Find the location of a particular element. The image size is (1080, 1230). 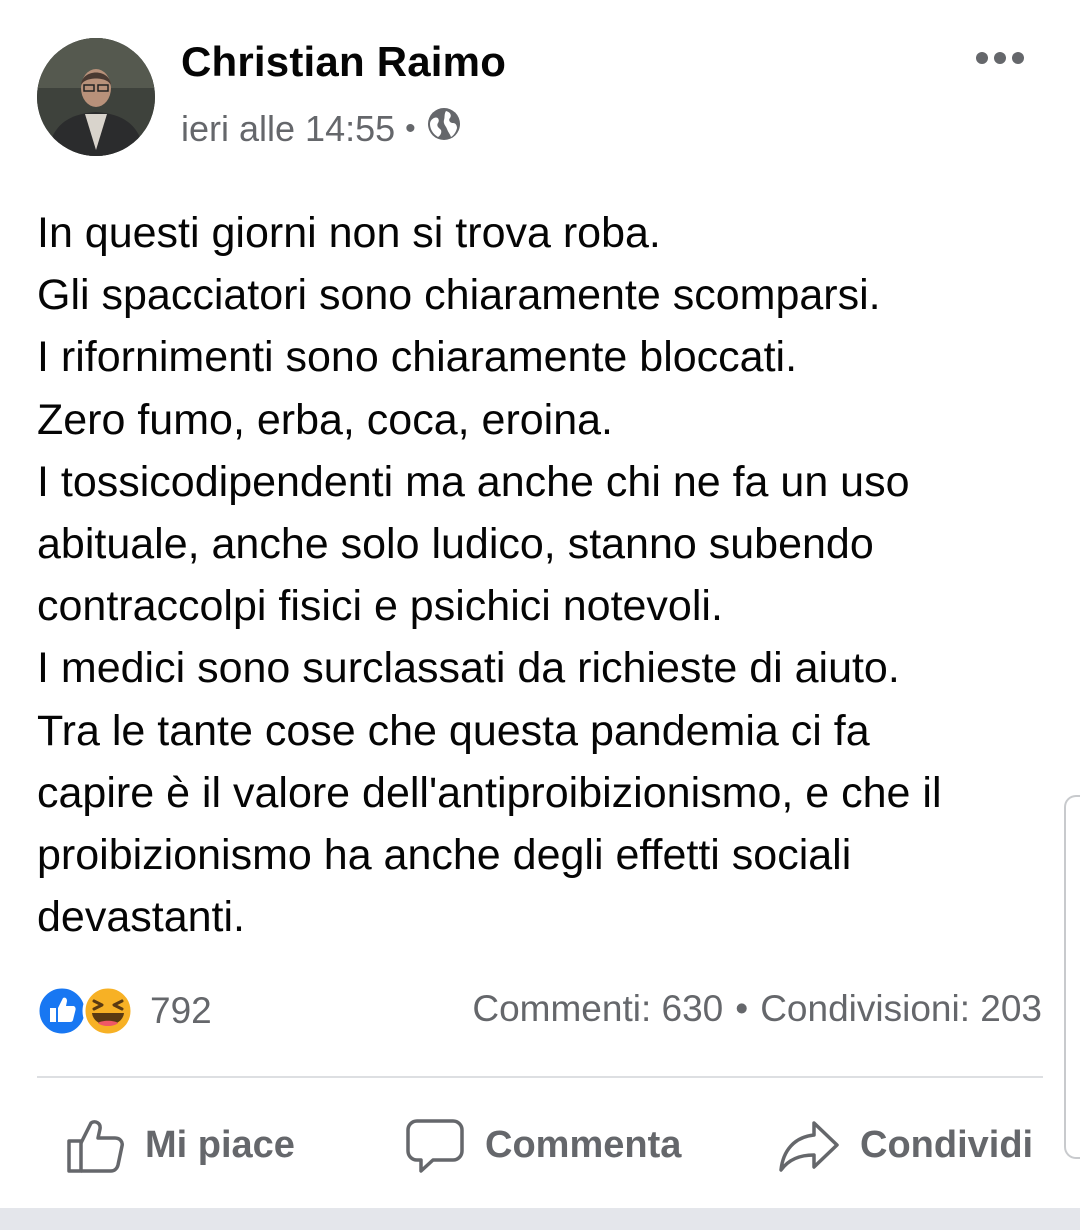

share-arrow-icon is located at coordinates (809, 1146).